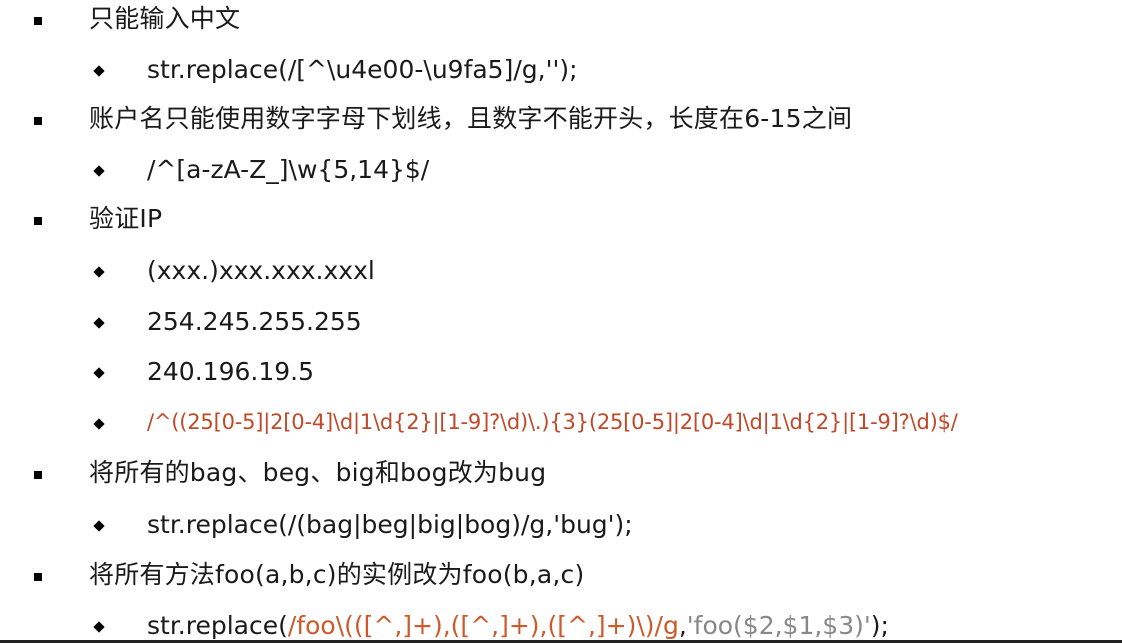  What do you see at coordinates (561, 641) in the screenshot?
I see `bottom-divider` at bounding box center [561, 641].